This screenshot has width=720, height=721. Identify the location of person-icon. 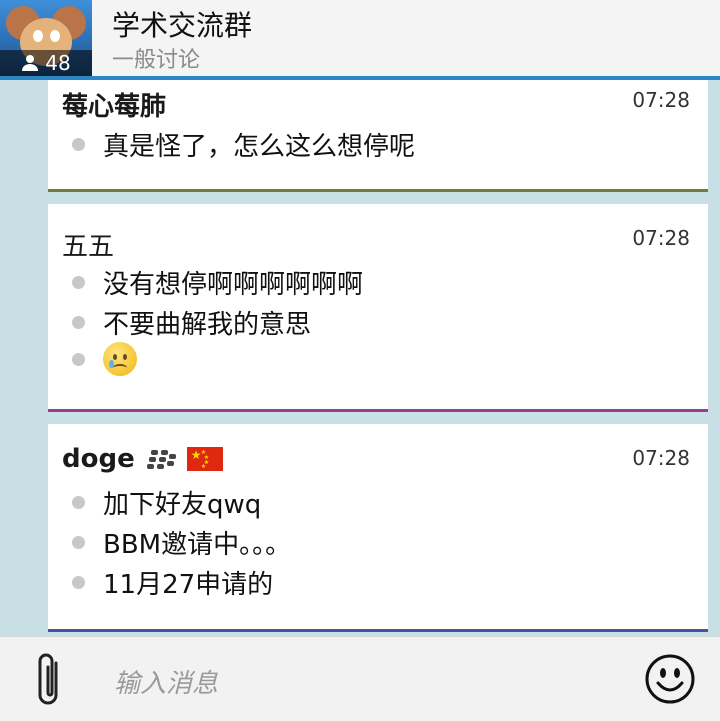
(30, 63).